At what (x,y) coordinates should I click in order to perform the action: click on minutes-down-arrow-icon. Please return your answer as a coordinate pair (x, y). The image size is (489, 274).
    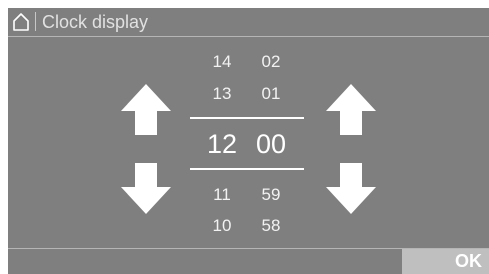
    Looking at the image, I should click on (351, 189).